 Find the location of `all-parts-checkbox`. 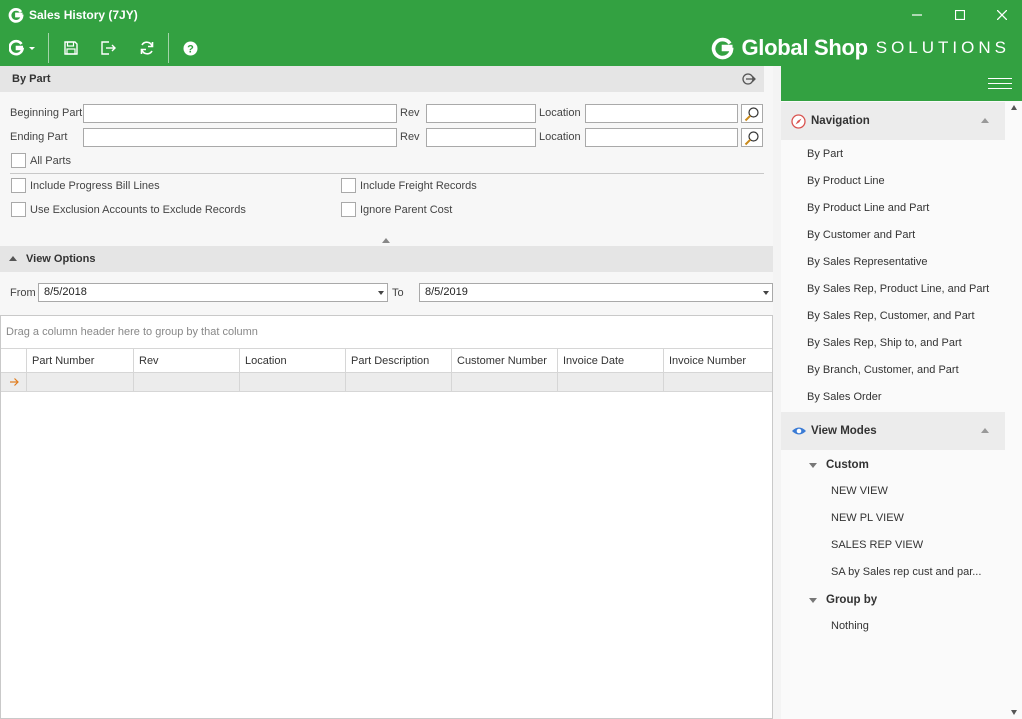

all-parts-checkbox is located at coordinates (18, 160).